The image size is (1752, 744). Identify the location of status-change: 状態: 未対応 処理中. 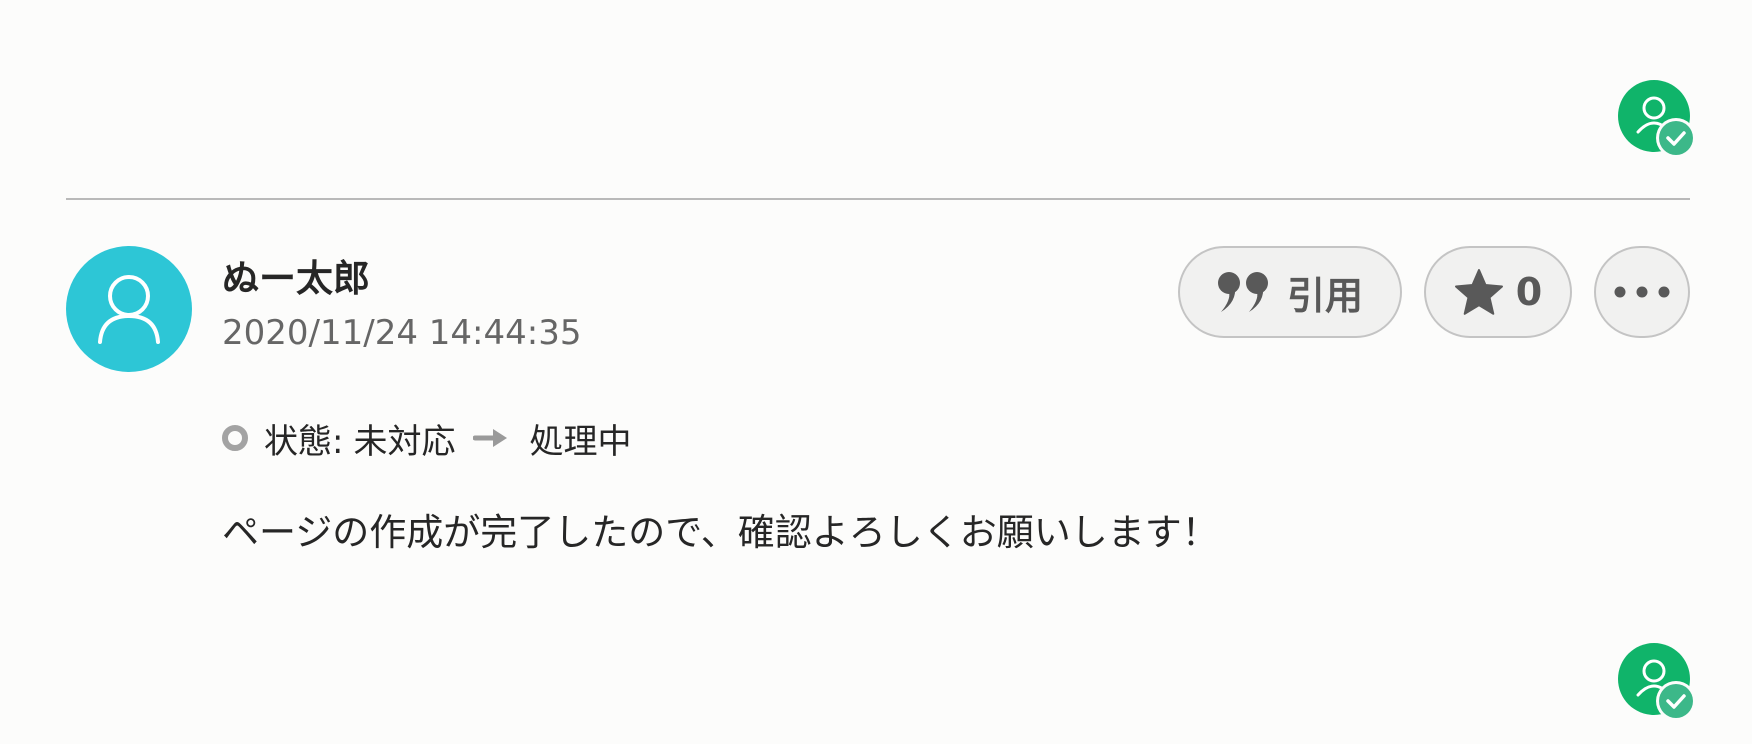
(426, 438).